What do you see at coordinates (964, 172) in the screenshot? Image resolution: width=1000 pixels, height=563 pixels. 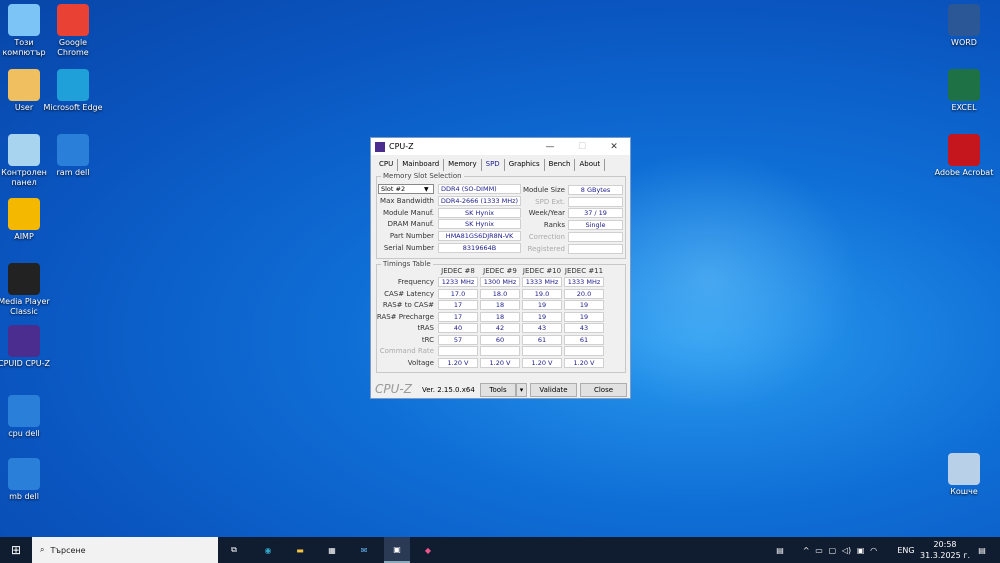 I see `desktop-icon-label: Adobe Acrobat` at bounding box center [964, 172].